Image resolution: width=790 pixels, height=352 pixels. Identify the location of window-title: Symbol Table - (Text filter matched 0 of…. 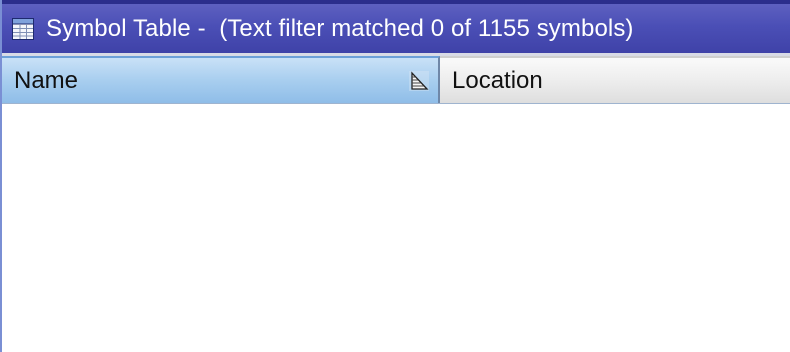
(340, 28).